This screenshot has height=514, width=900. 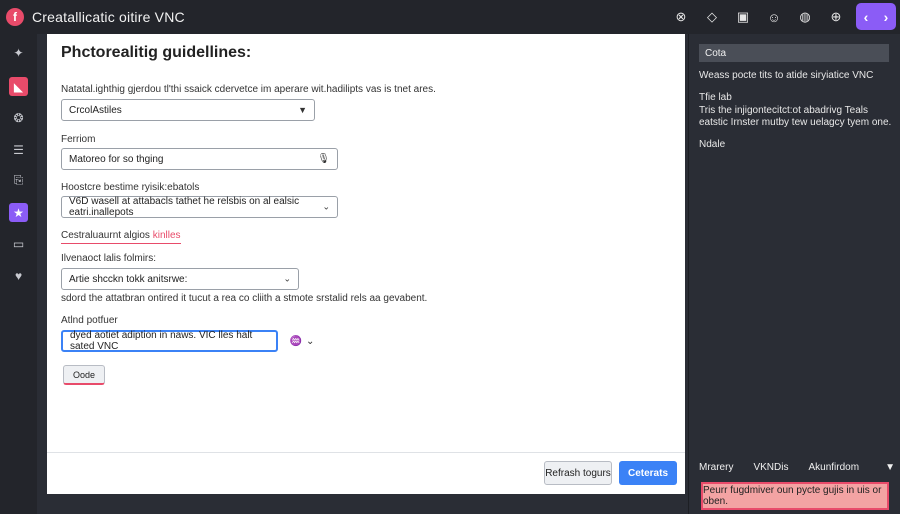 I want to click on left-rail: ✦ ◣ ❂ ☰ ⎘ ★ ▭ ♥, so click(x=18, y=274).